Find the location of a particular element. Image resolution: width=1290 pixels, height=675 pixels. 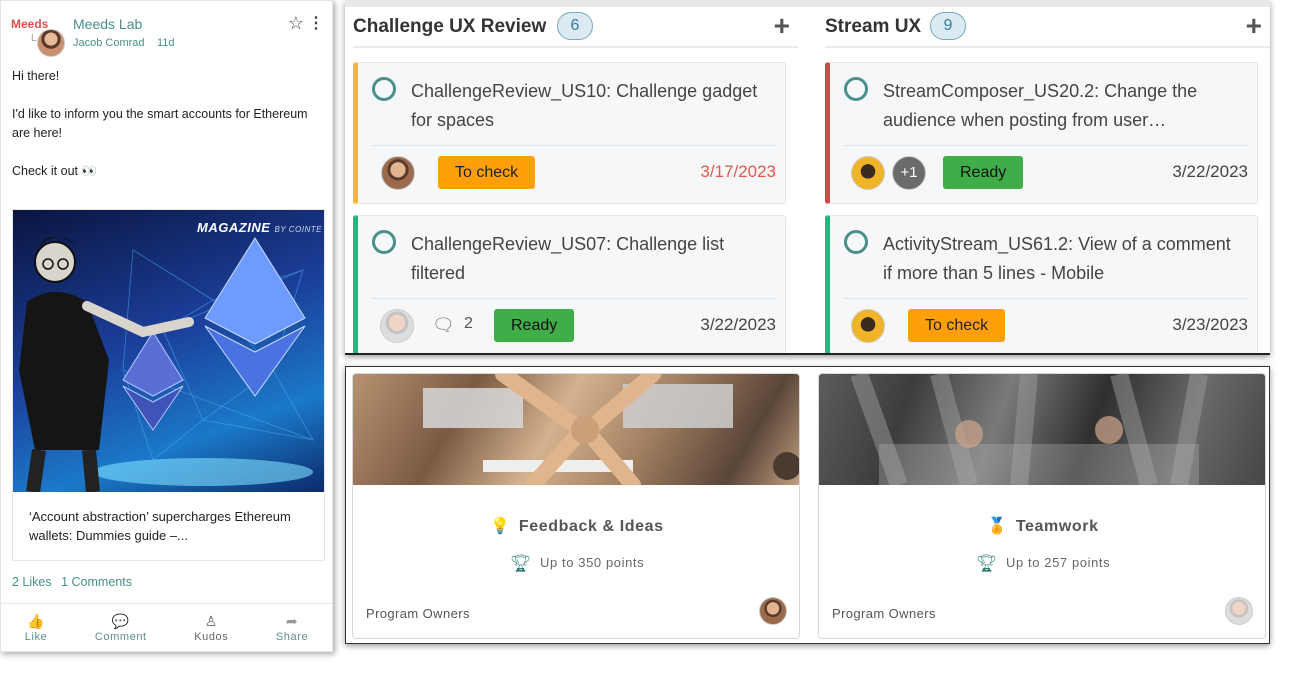

preview-illustration is located at coordinates (166, 364).